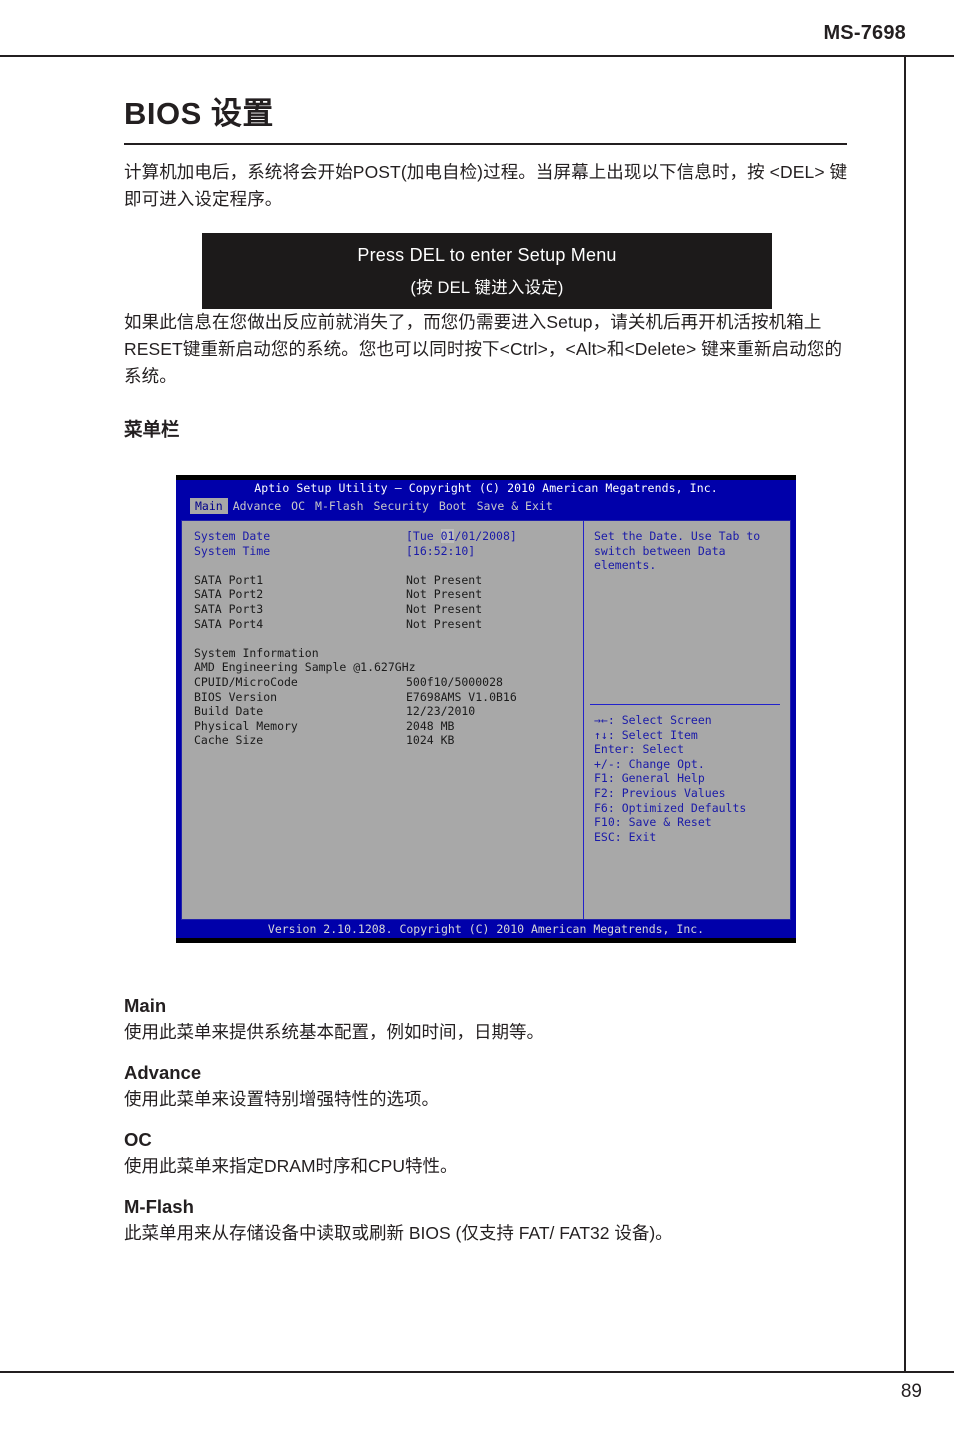 The image size is (954, 1431). Describe the element at coordinates (515, 506) in the screenshot. I see `bios-tab-save-exit: Save & Exit` at that location.